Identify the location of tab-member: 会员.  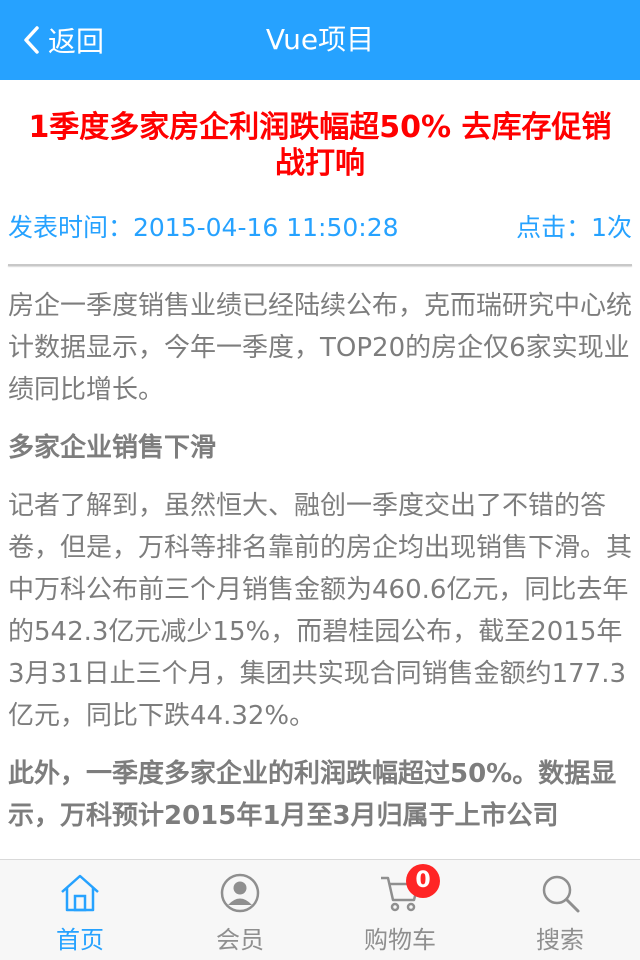
(240, 910).